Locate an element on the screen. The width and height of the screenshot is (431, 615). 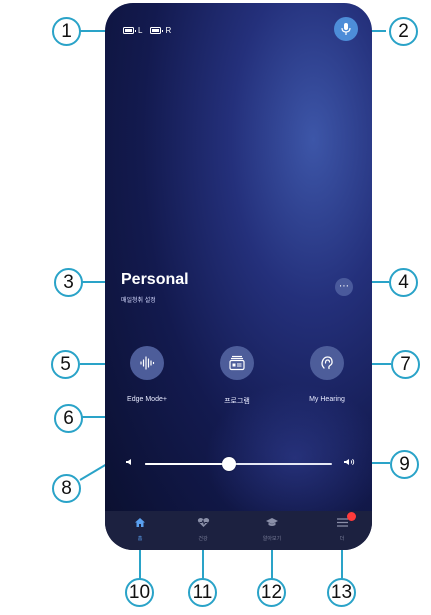
heart-icon is located at coordinates (203, 522).